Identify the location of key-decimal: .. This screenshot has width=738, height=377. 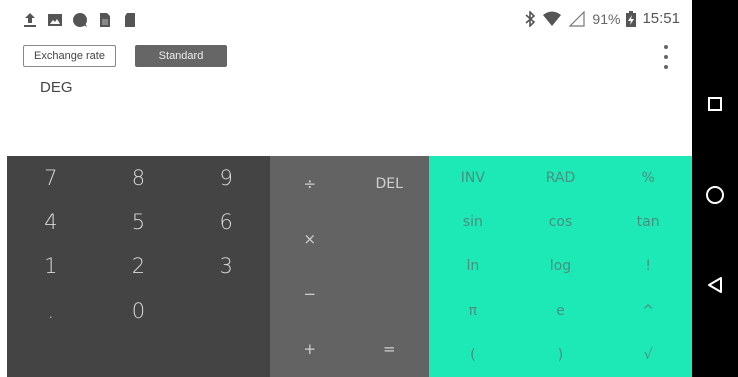
(51, 311).